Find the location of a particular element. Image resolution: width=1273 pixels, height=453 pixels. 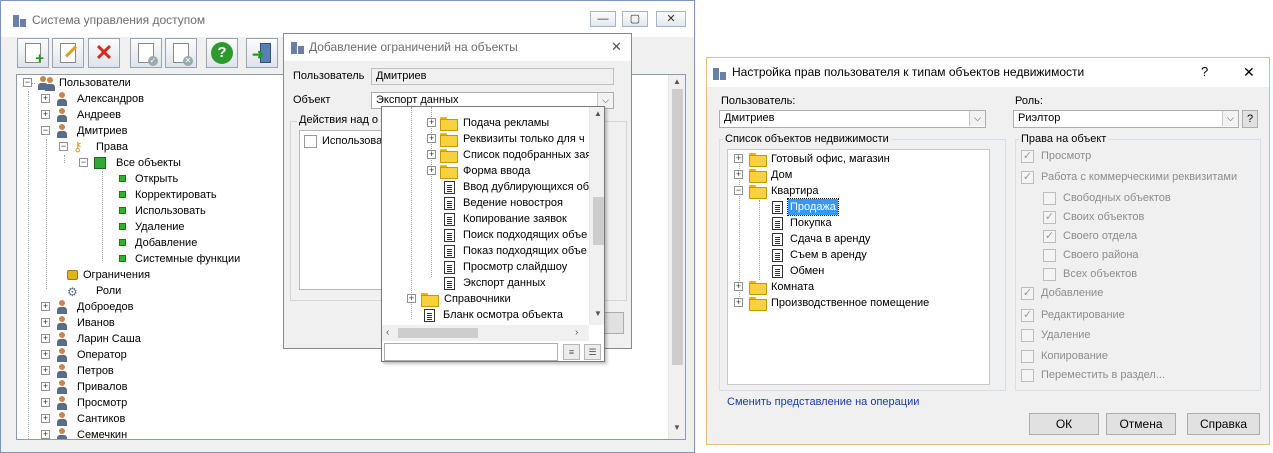

dropdown-doc: Бланк осмотра объекта is located at coordinates (509, 315).